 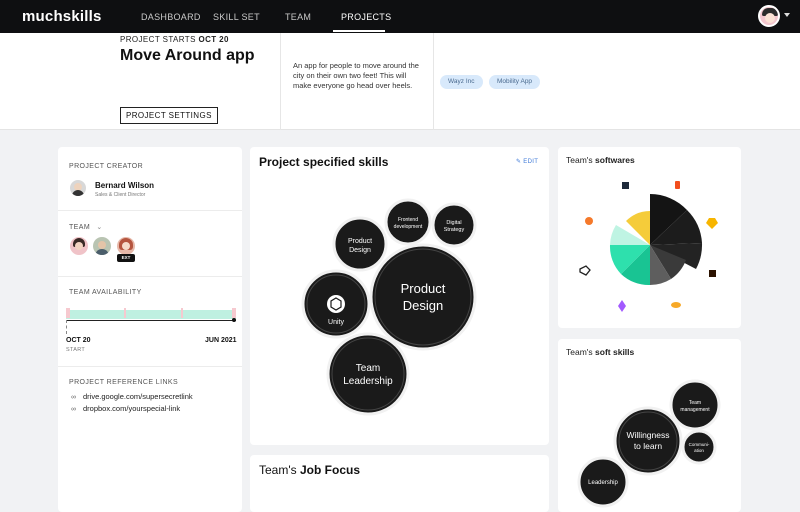 I want to click on affinity-icon, so click(x=622, y=306).